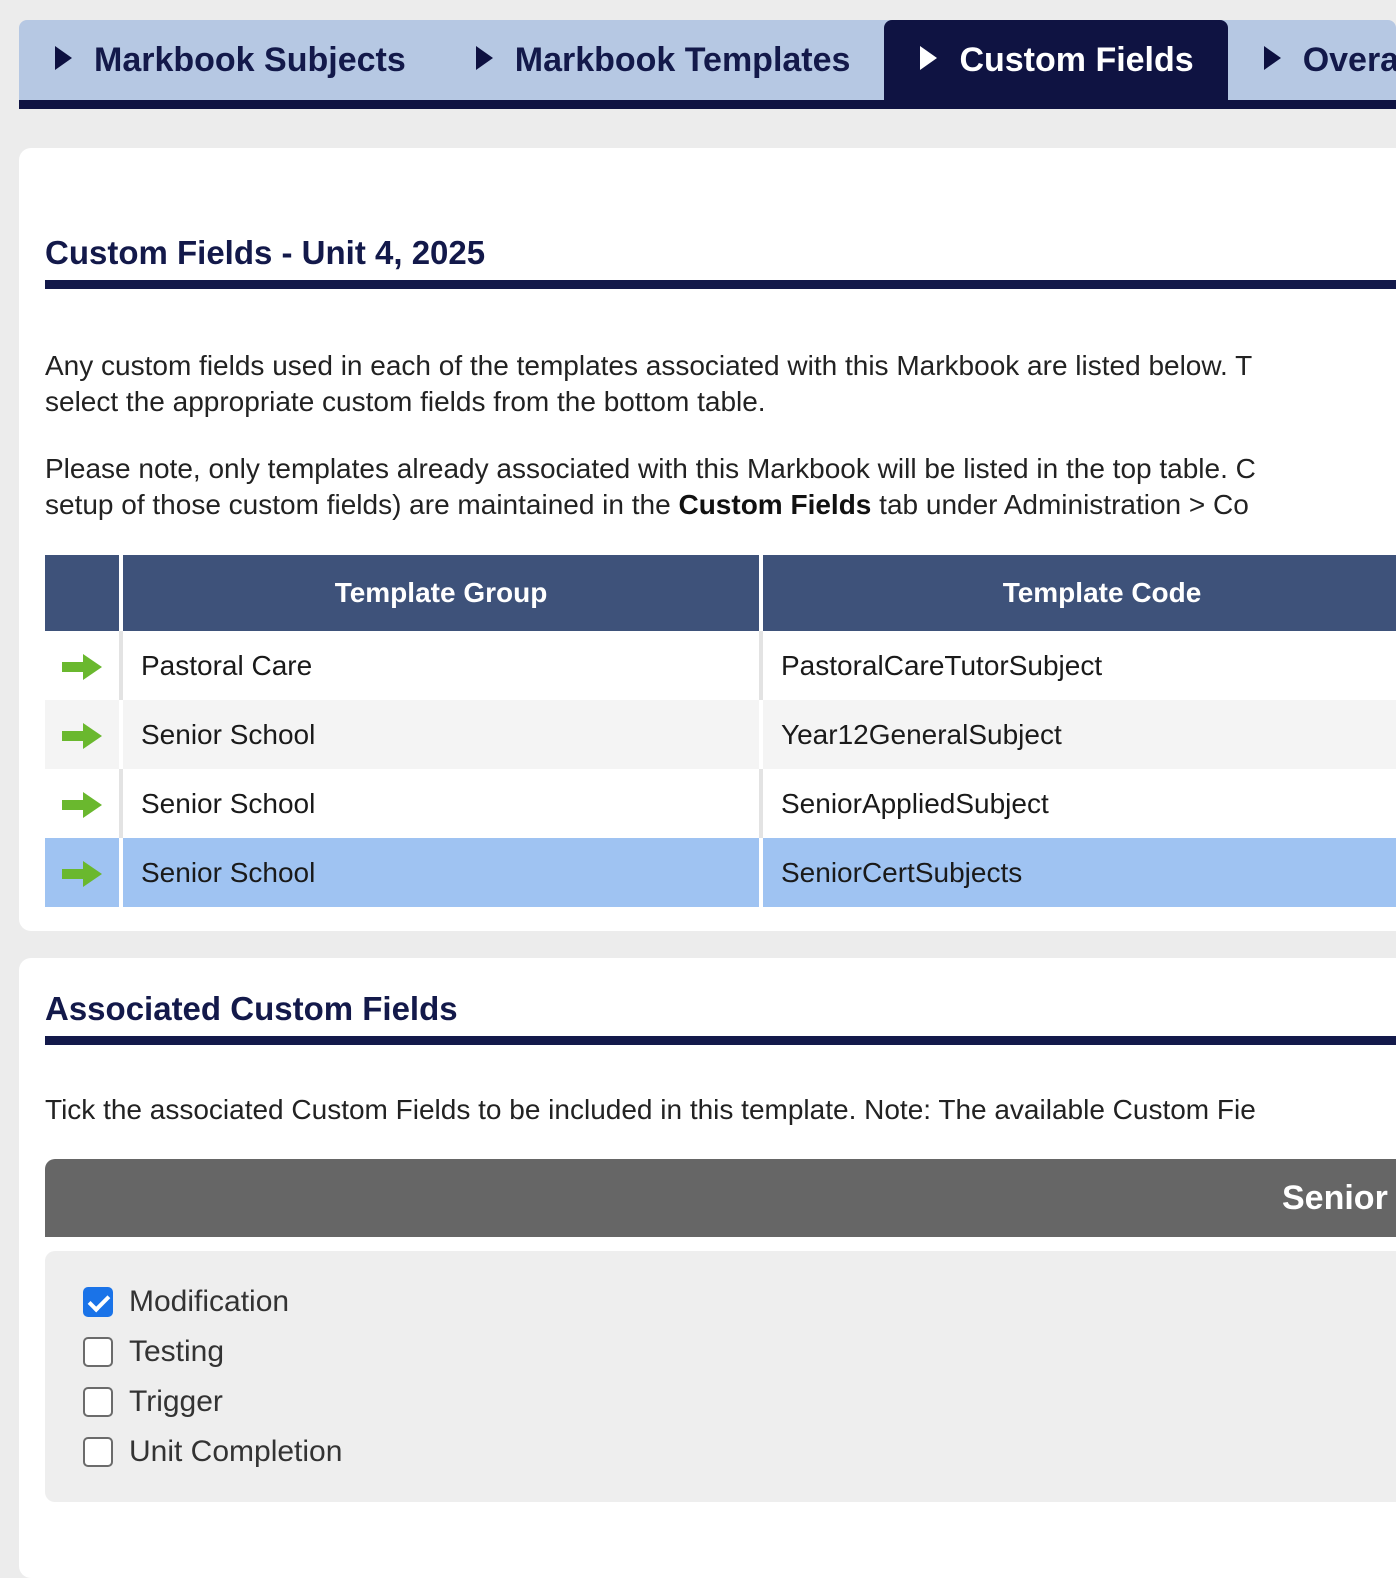  I want to click on custom-field-label: Unit Completion, so click(236, 1451).